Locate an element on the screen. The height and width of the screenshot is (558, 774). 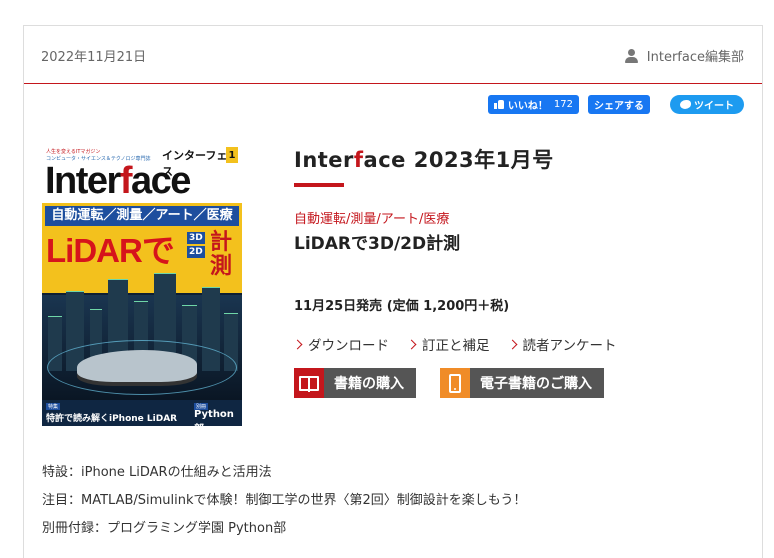
buy-book-button: 書籍の購入 is located at coordinates (355, 383).